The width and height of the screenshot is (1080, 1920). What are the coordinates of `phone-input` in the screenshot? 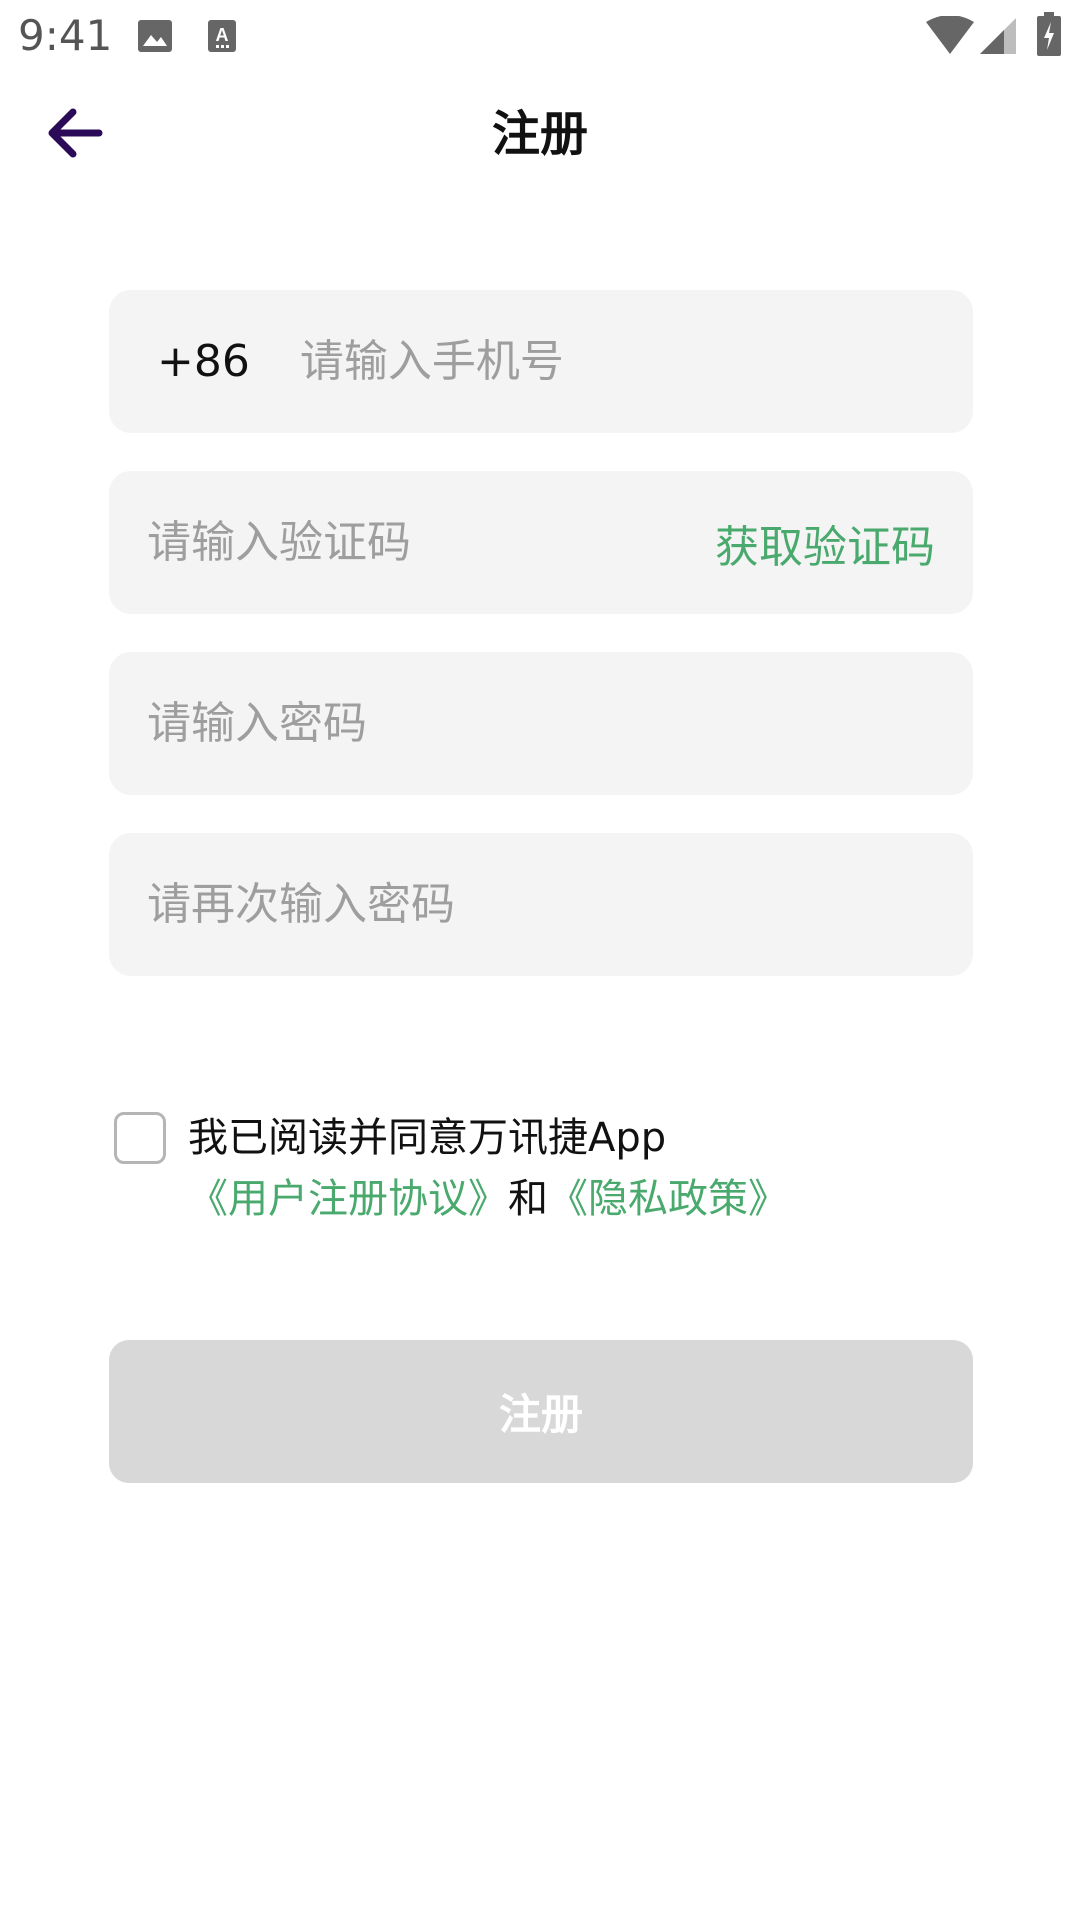 It's located at (617, 361).